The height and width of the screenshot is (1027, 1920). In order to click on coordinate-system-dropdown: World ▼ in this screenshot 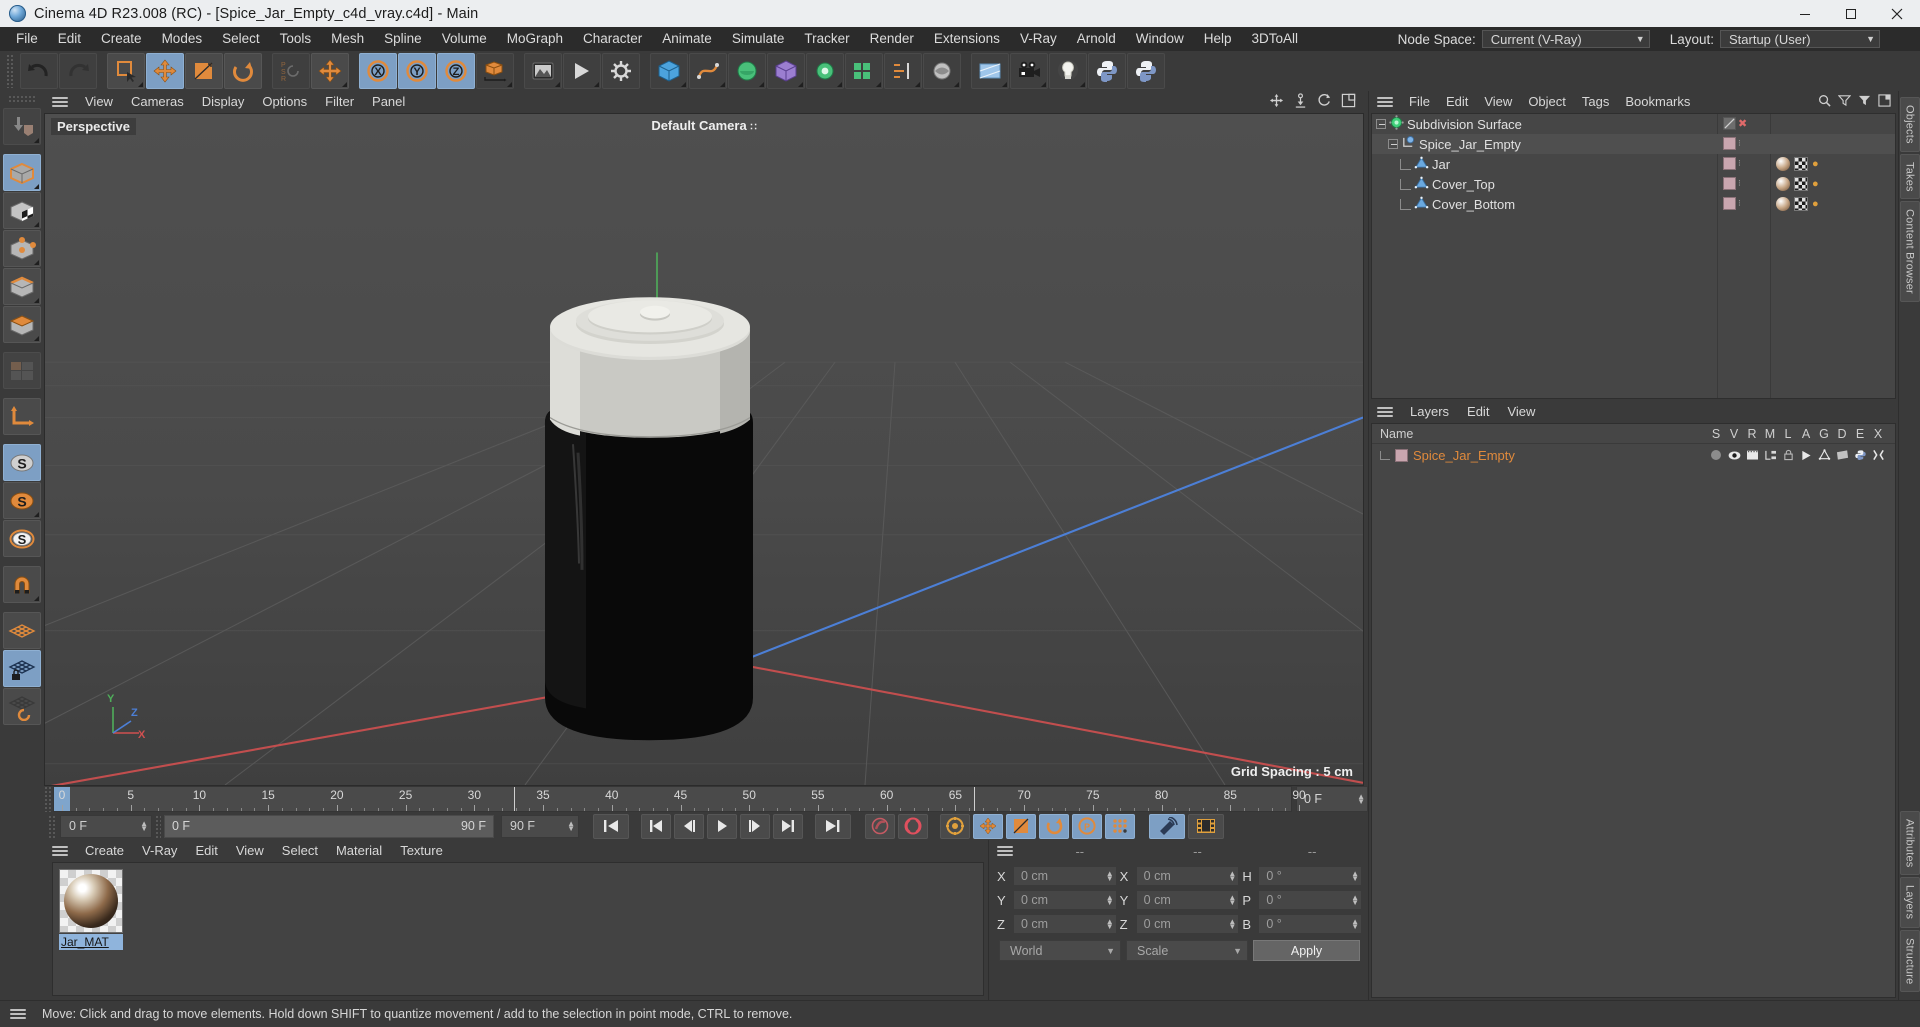, I will do `click(1060, 950)`.